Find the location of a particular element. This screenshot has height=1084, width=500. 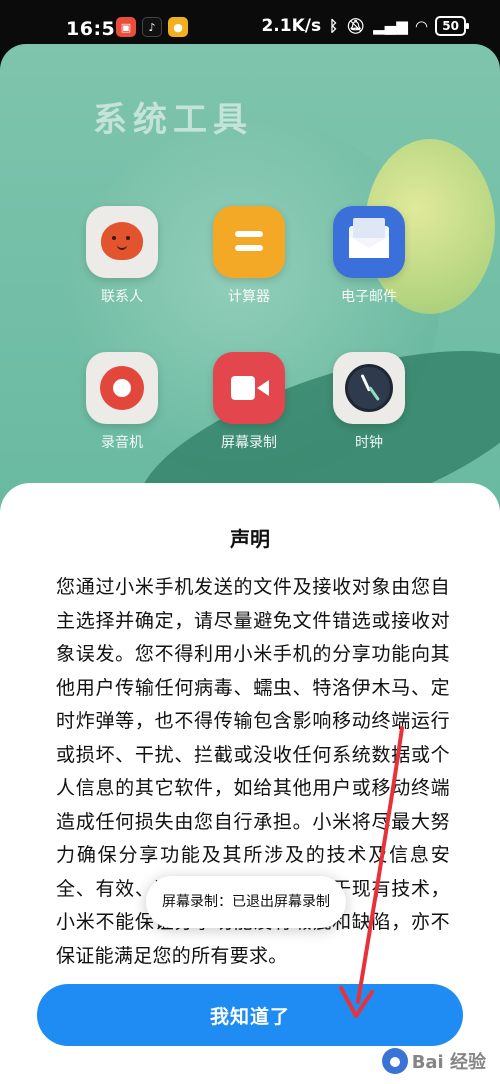

app-label: 录音机 is located at coordinates (122, 443).